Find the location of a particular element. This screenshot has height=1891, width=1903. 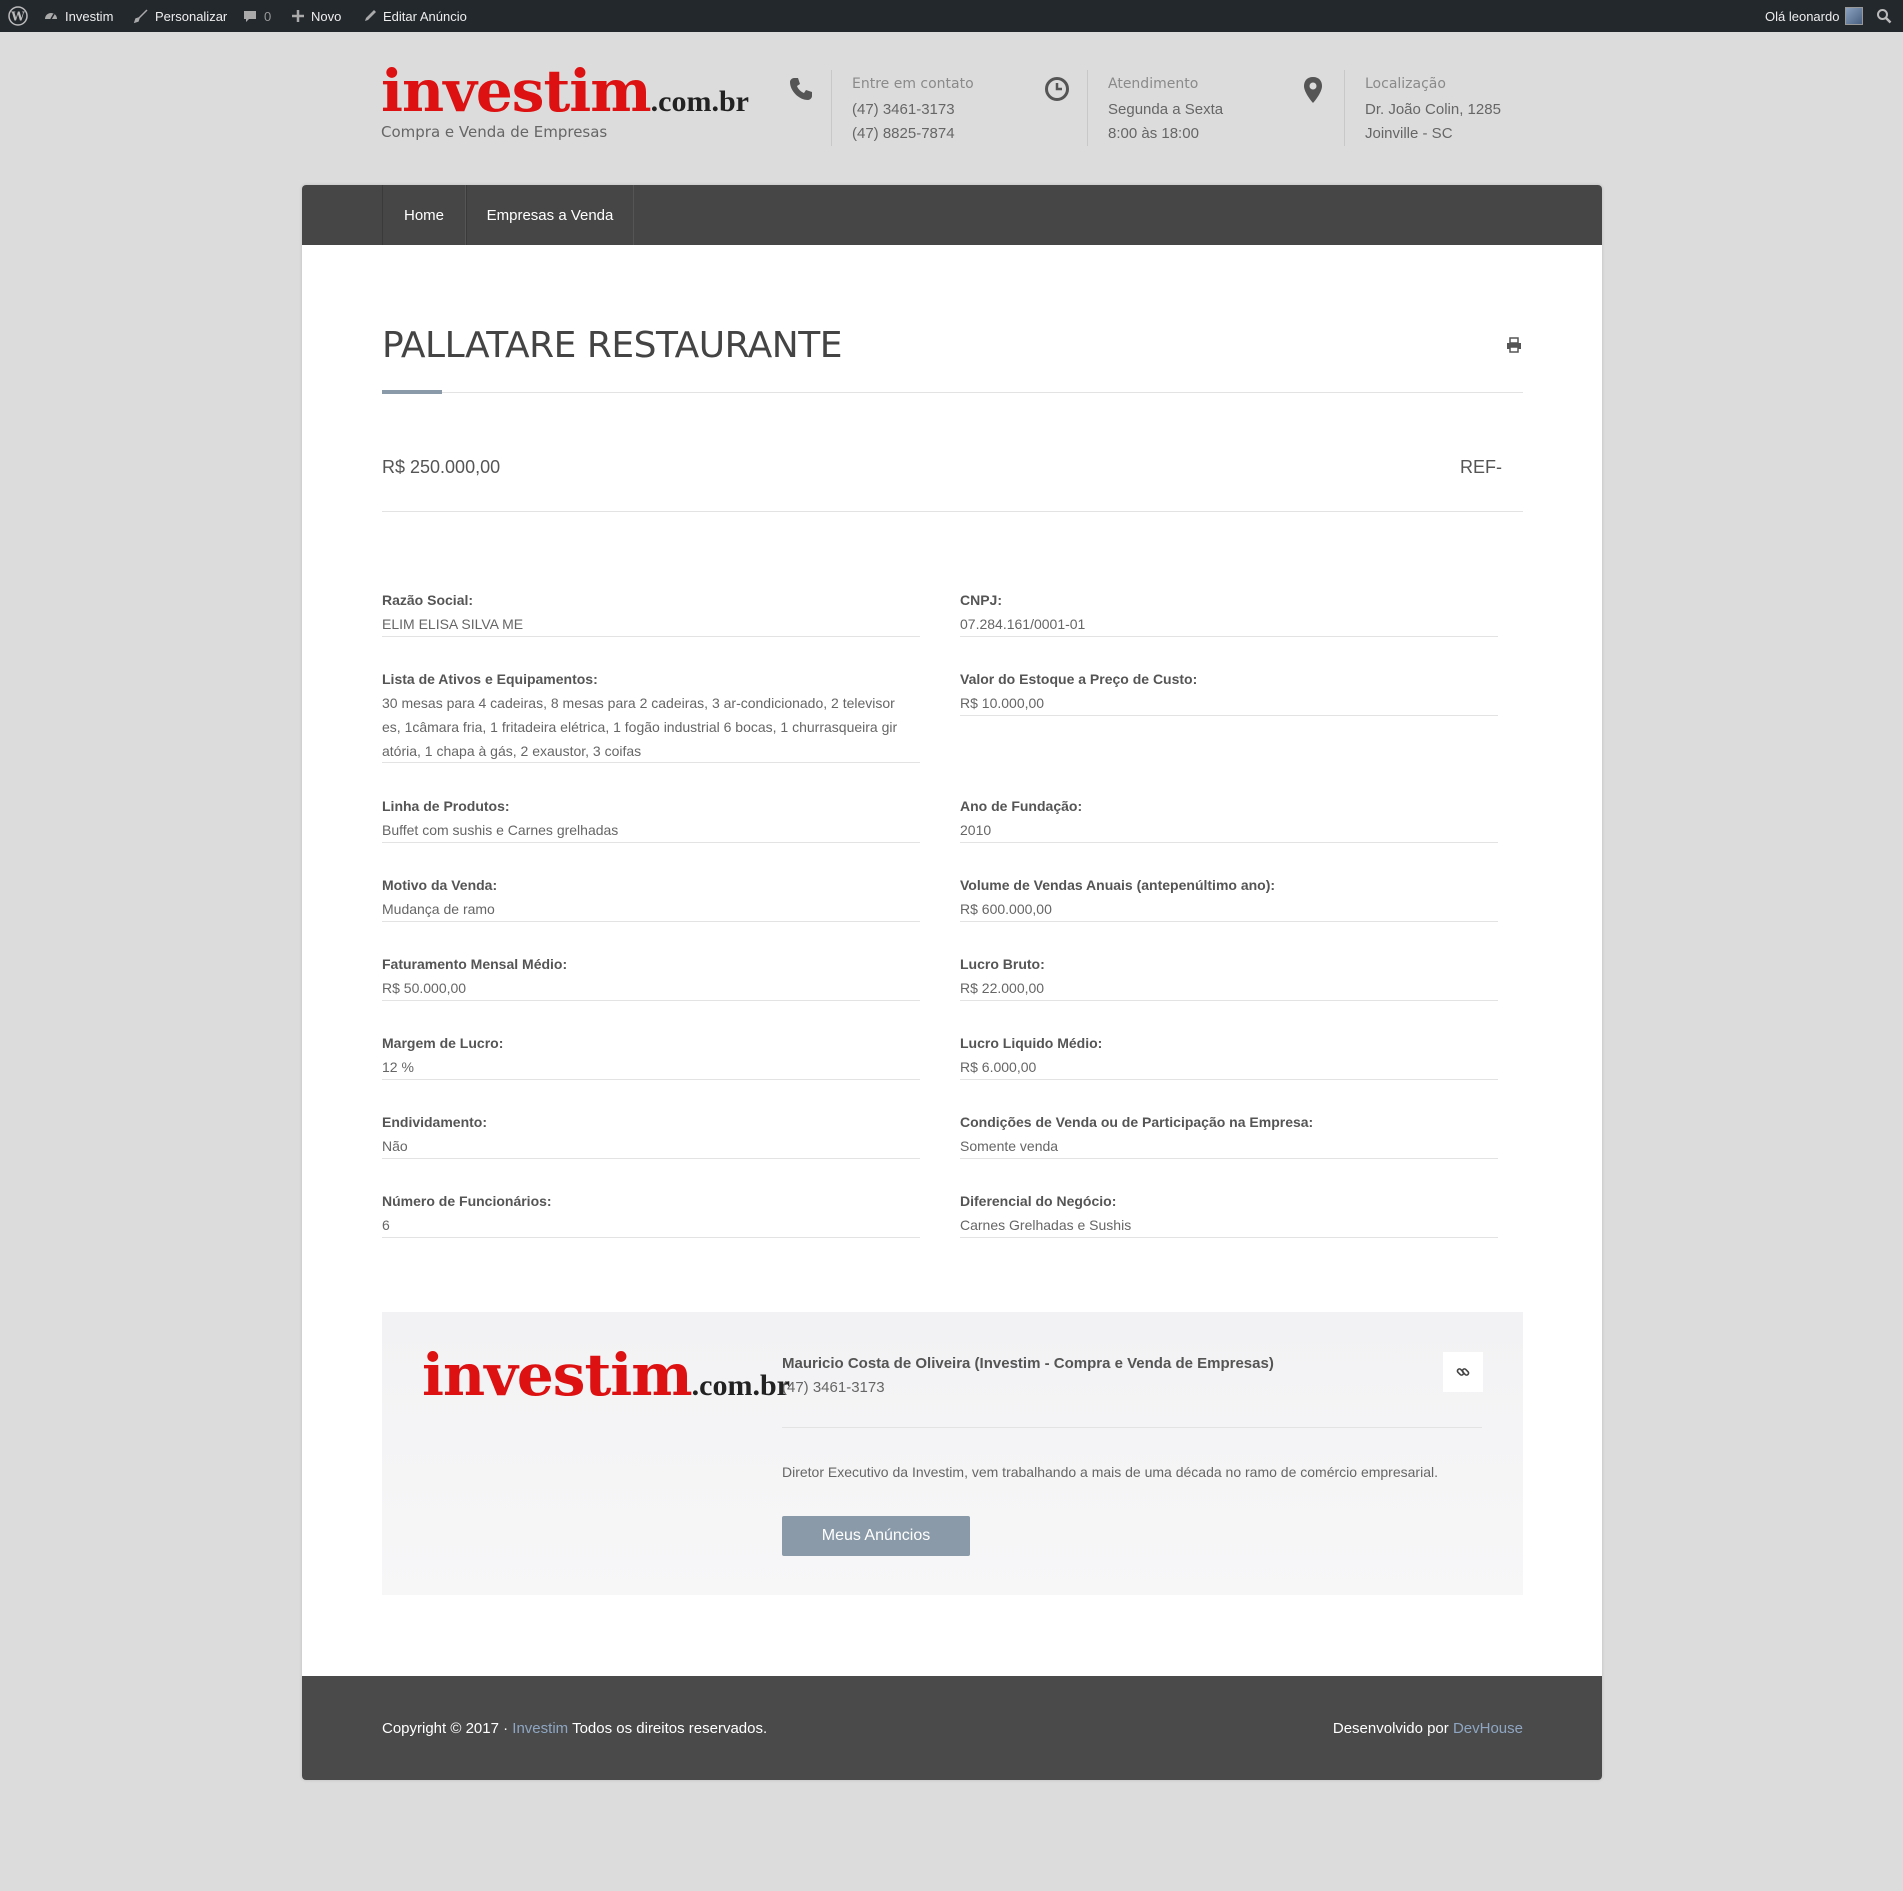

admin-edit-link: Editar Anúncio is located at coordinates (415, 16).